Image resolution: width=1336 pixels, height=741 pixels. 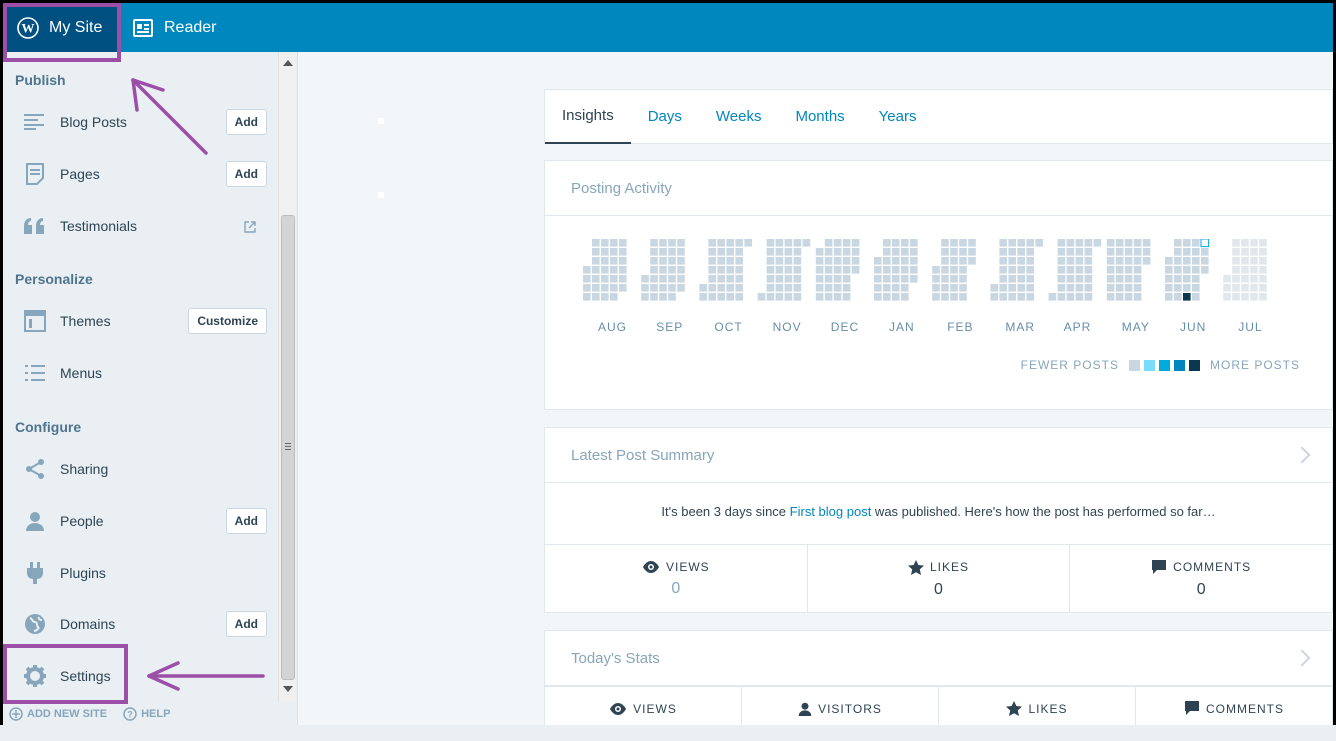 What do you see at coordinates (643, 706) in the screenshot?
I see `today-stat-views: VIEWS` at bounding box center [643, 706].